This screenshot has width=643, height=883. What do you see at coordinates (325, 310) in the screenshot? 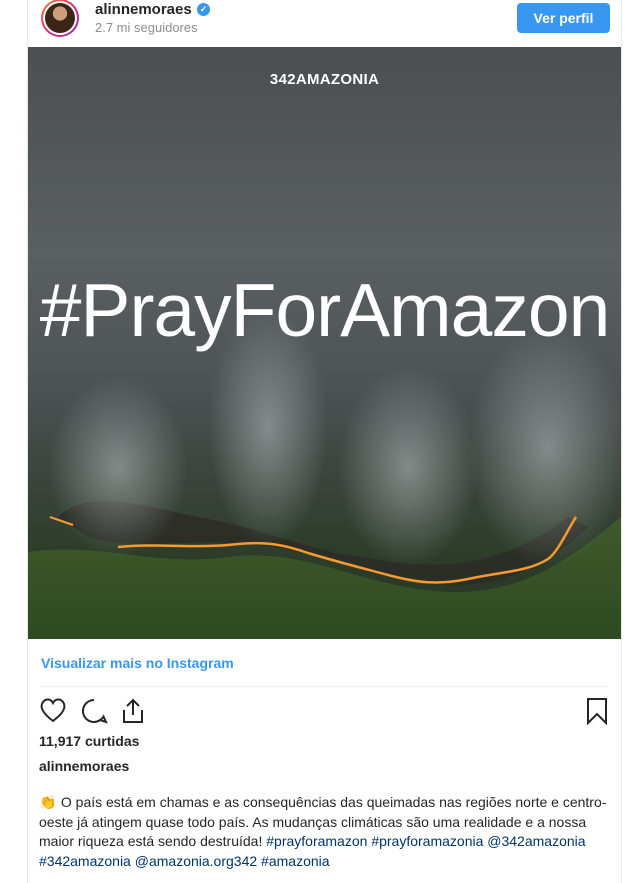
I see `image-hashtag-text: #PrayForAmazon` at bounding box center [325, 310].